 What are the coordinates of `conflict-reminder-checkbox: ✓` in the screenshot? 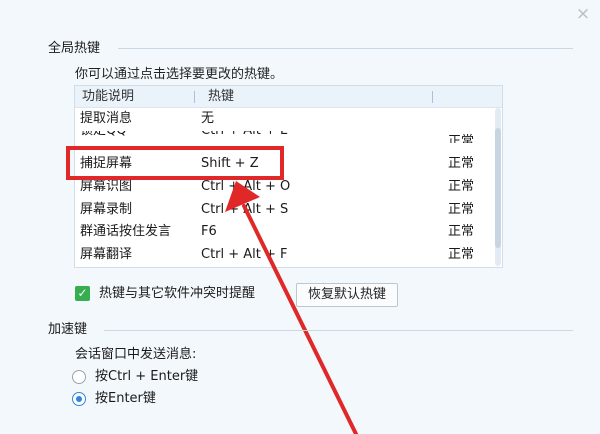 It's located at (82, 293).